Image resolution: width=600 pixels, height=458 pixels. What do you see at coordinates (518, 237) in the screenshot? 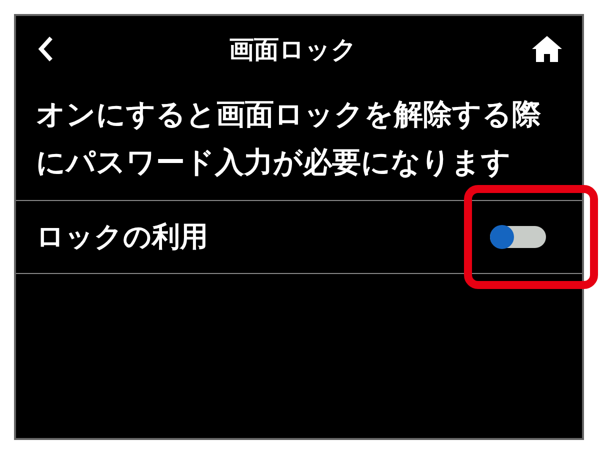
I see `toggle-switch` at bounding box center [518, 237].